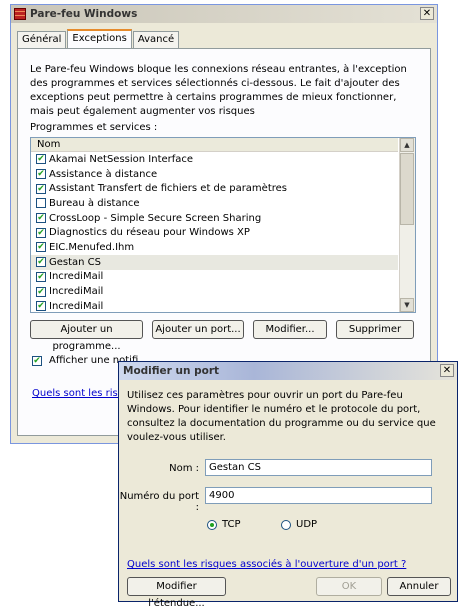 This screenshot has width=468, height=612. What do you see at coordinates (214, 247) in the screenshot?
I see `list-item: ✔ EIC.Menufed.Ihm` at bounding box center [214, 247].